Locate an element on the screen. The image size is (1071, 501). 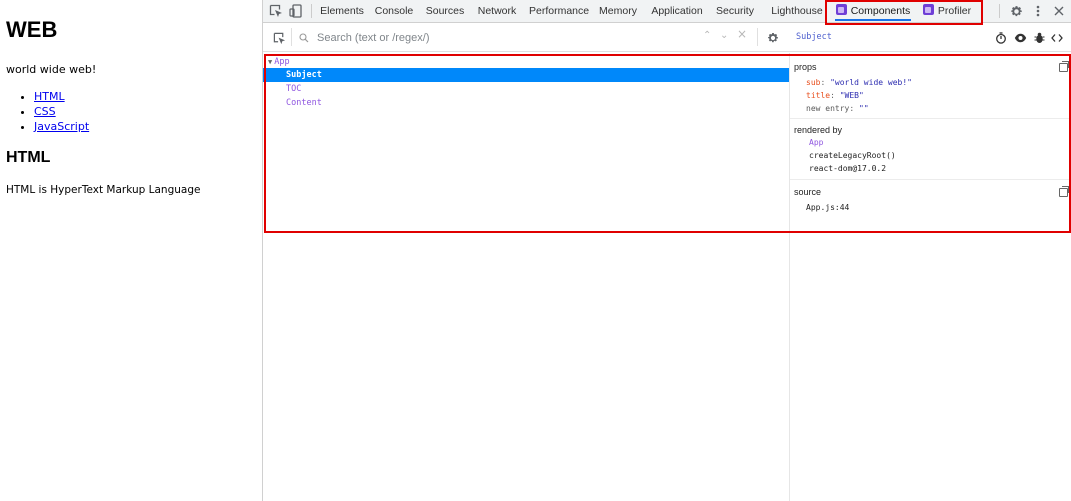
tree-row-subject: Subject is located at coordinates (526, 75).